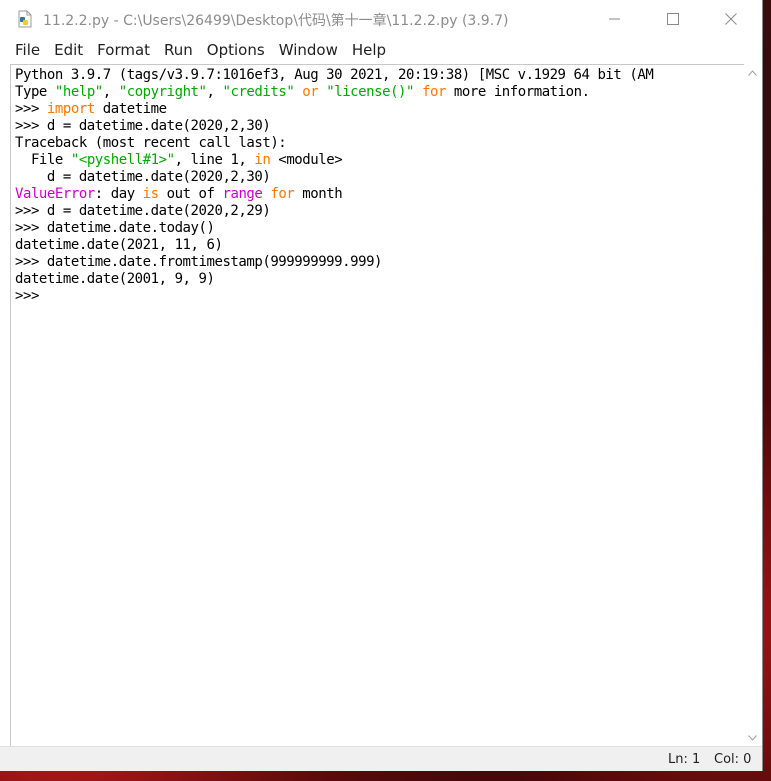 This screenshot has width=771, height=781. I want to click on shell-token: Type, so click(35, 92).